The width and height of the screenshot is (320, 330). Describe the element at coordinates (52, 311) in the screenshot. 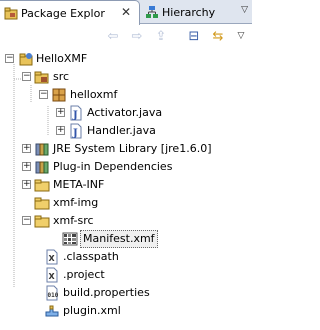

I see `plugin-xml-icon` at that location.